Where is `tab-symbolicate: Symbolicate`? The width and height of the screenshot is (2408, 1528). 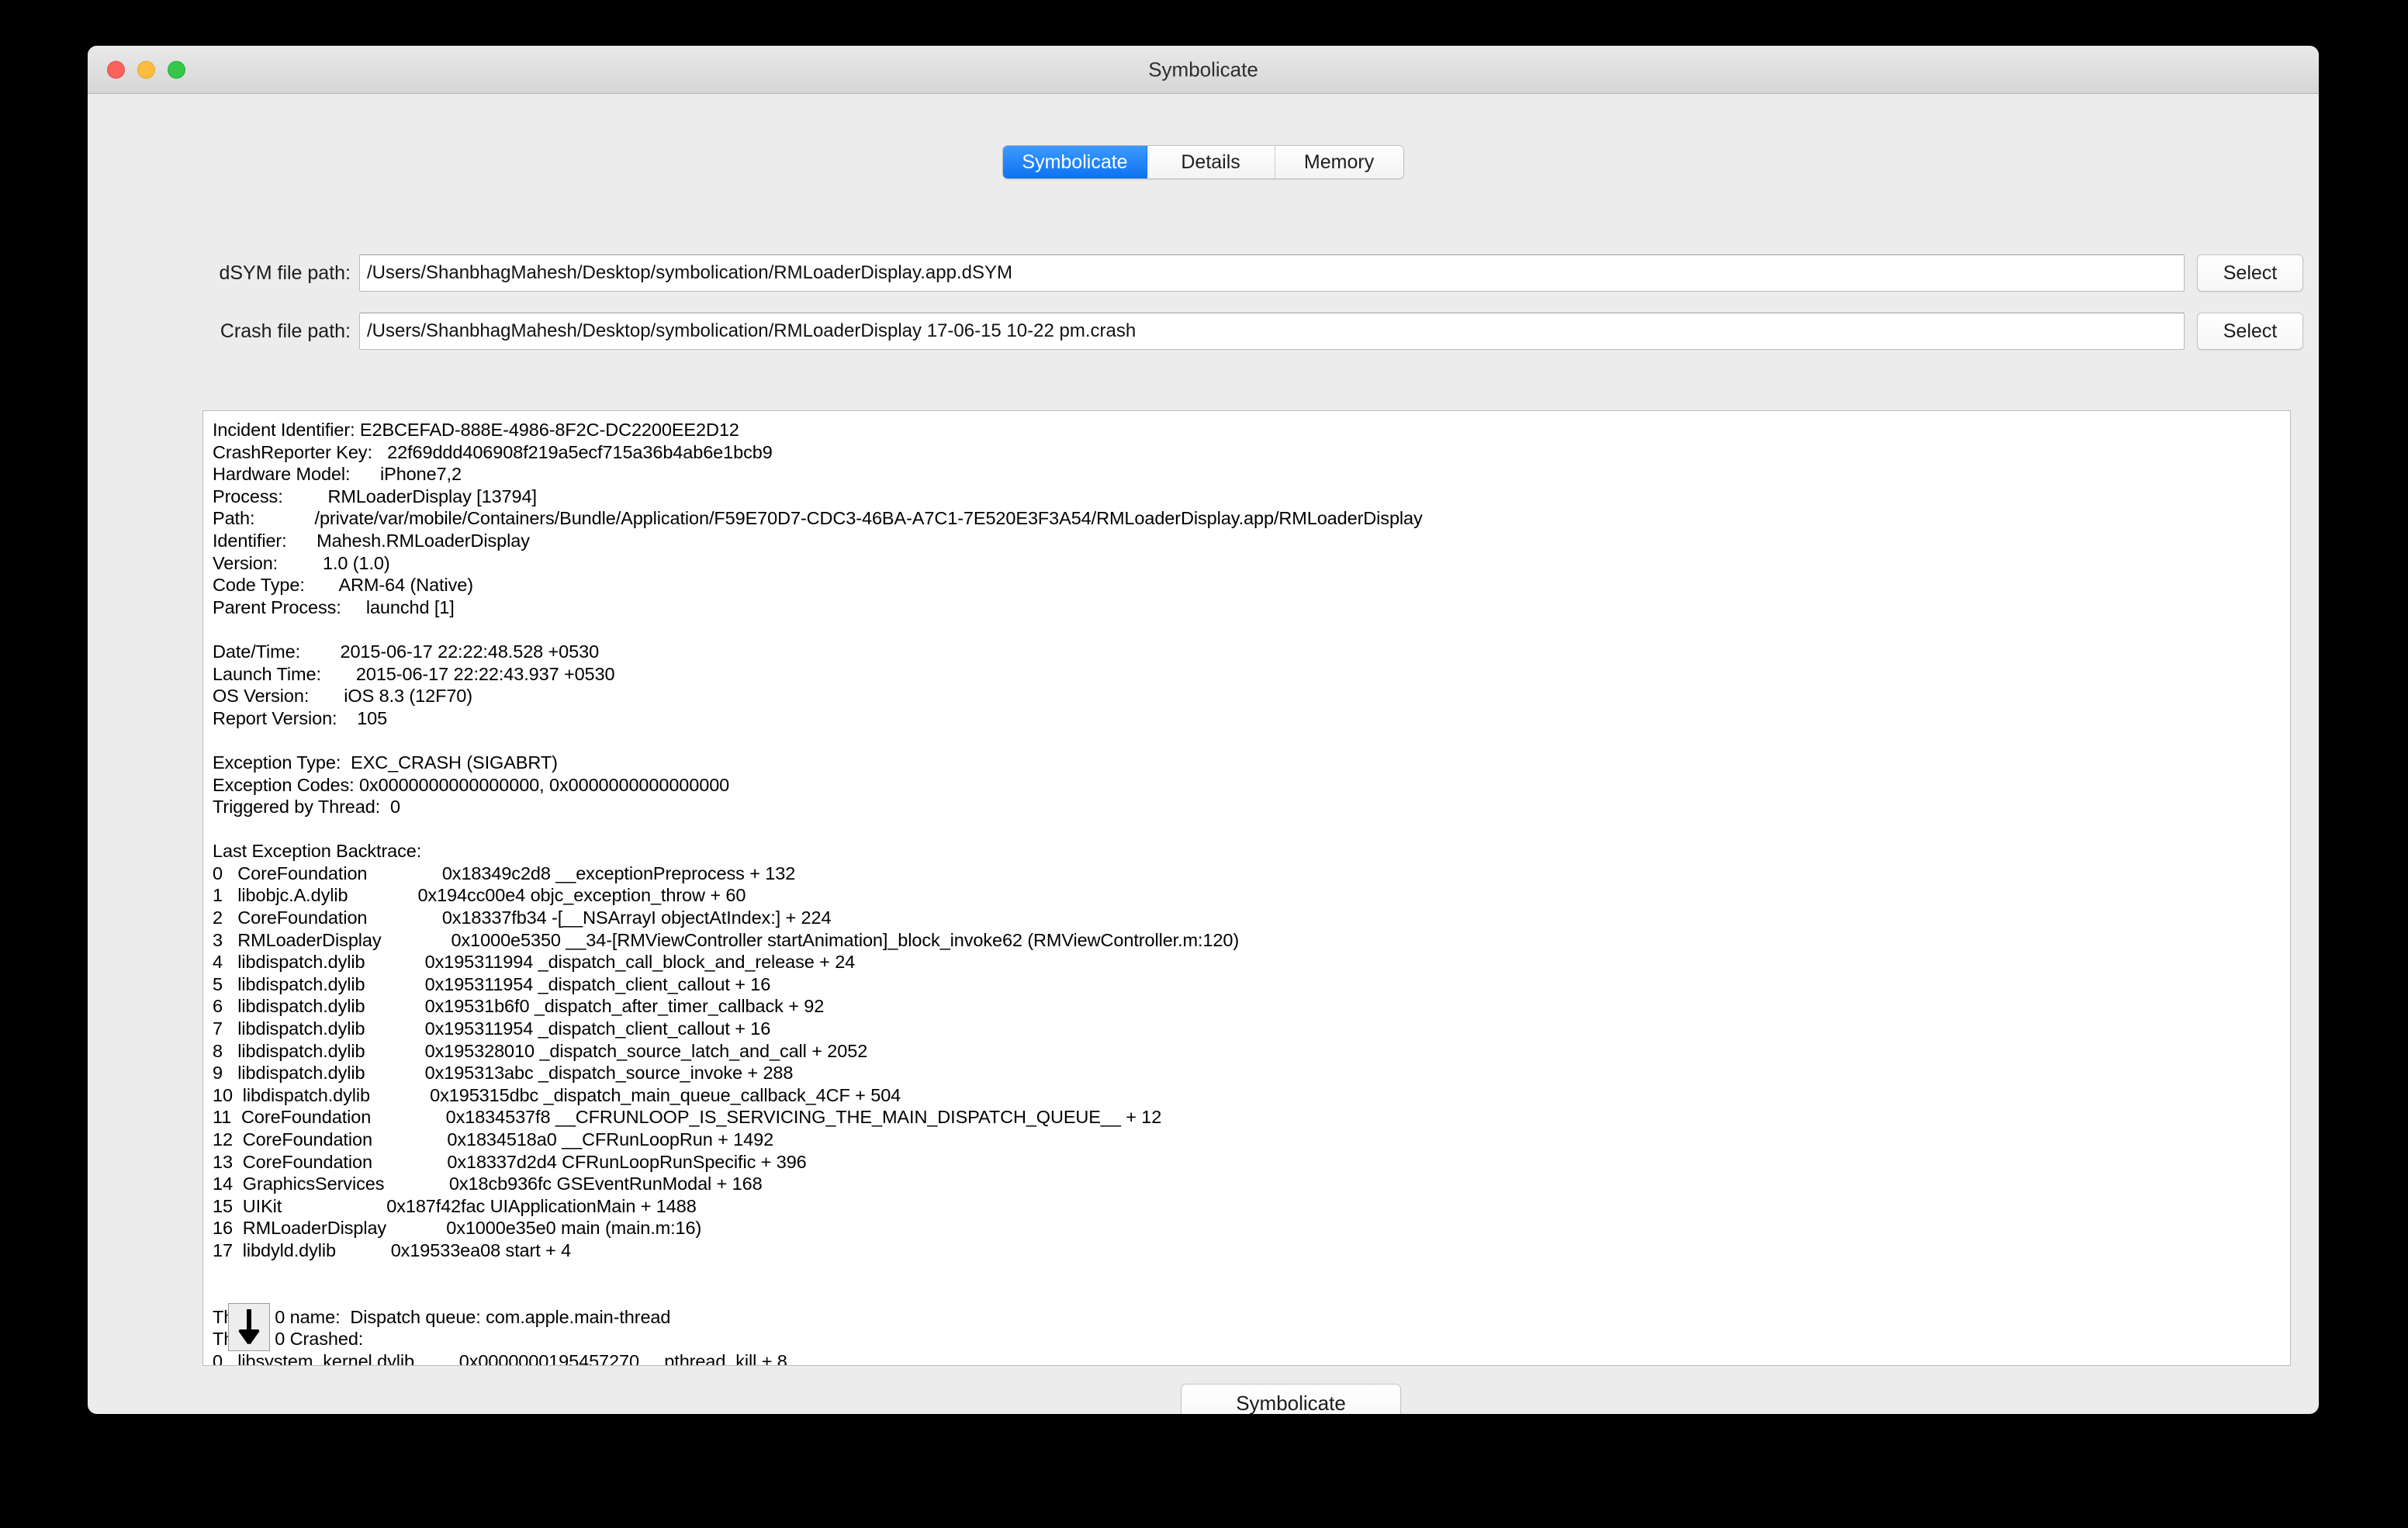 tab-symbolicate: Symbolicate is located at coordinates (1075, 162).